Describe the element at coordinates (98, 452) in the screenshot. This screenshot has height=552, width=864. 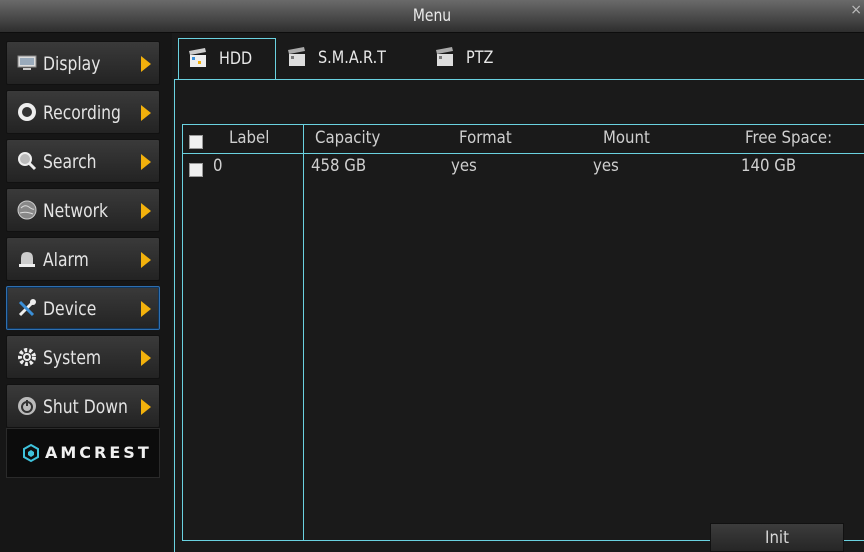
I see `brand-name: AMCREST` at that location.